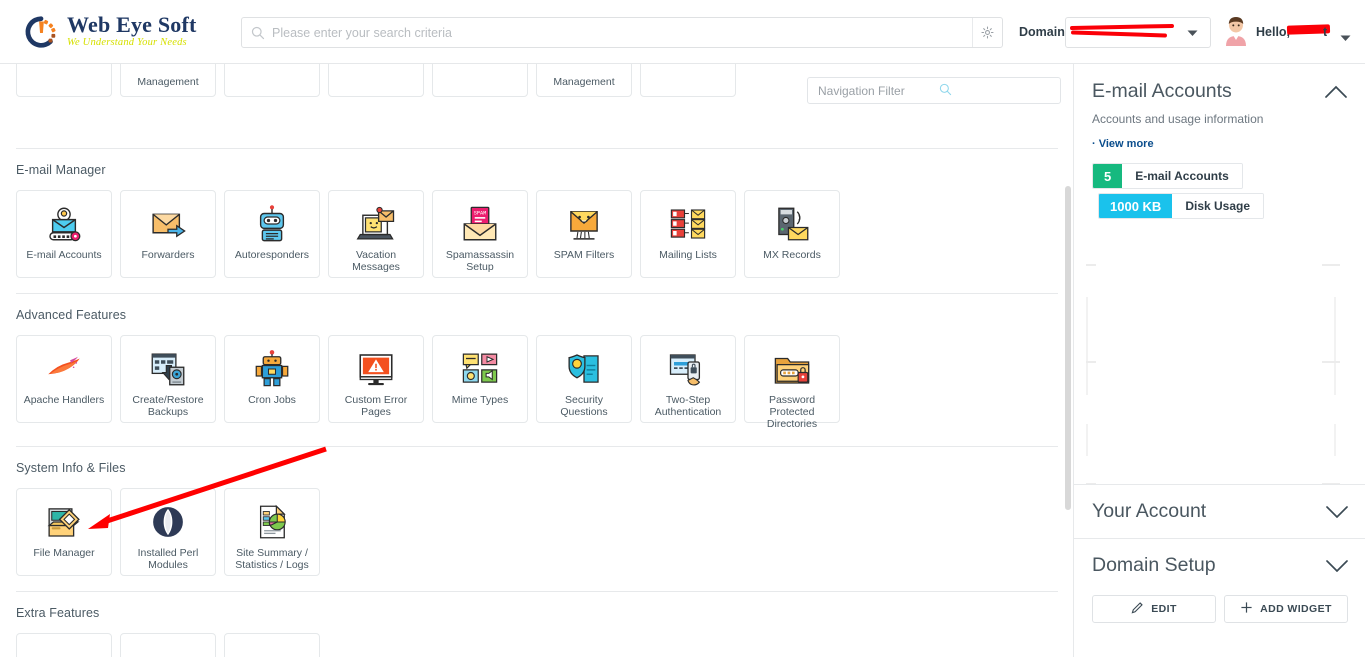 Image resolution: width=1365 pixels, height=657 pixels. I want to click on search-input-placeholder: Please enter your search criteria, so click(622, 33).